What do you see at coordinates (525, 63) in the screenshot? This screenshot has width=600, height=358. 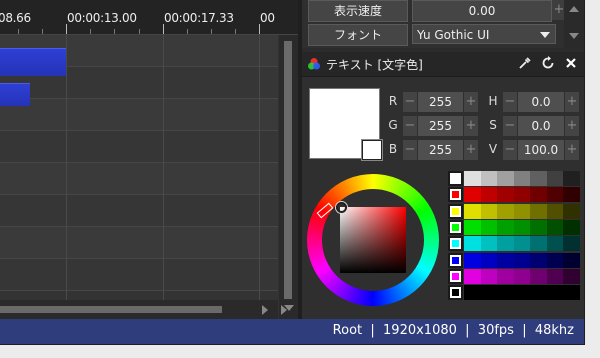 I see `eyedropper-icon` at bounding box center [525, 63].